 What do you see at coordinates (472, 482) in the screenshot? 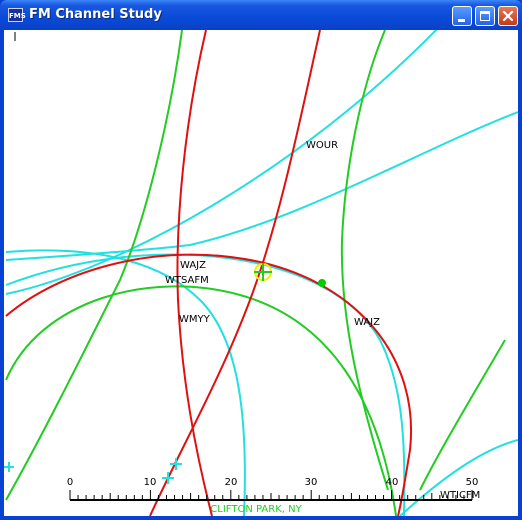
I see `scale-label-50: 50` at bounding box center [472, 482].